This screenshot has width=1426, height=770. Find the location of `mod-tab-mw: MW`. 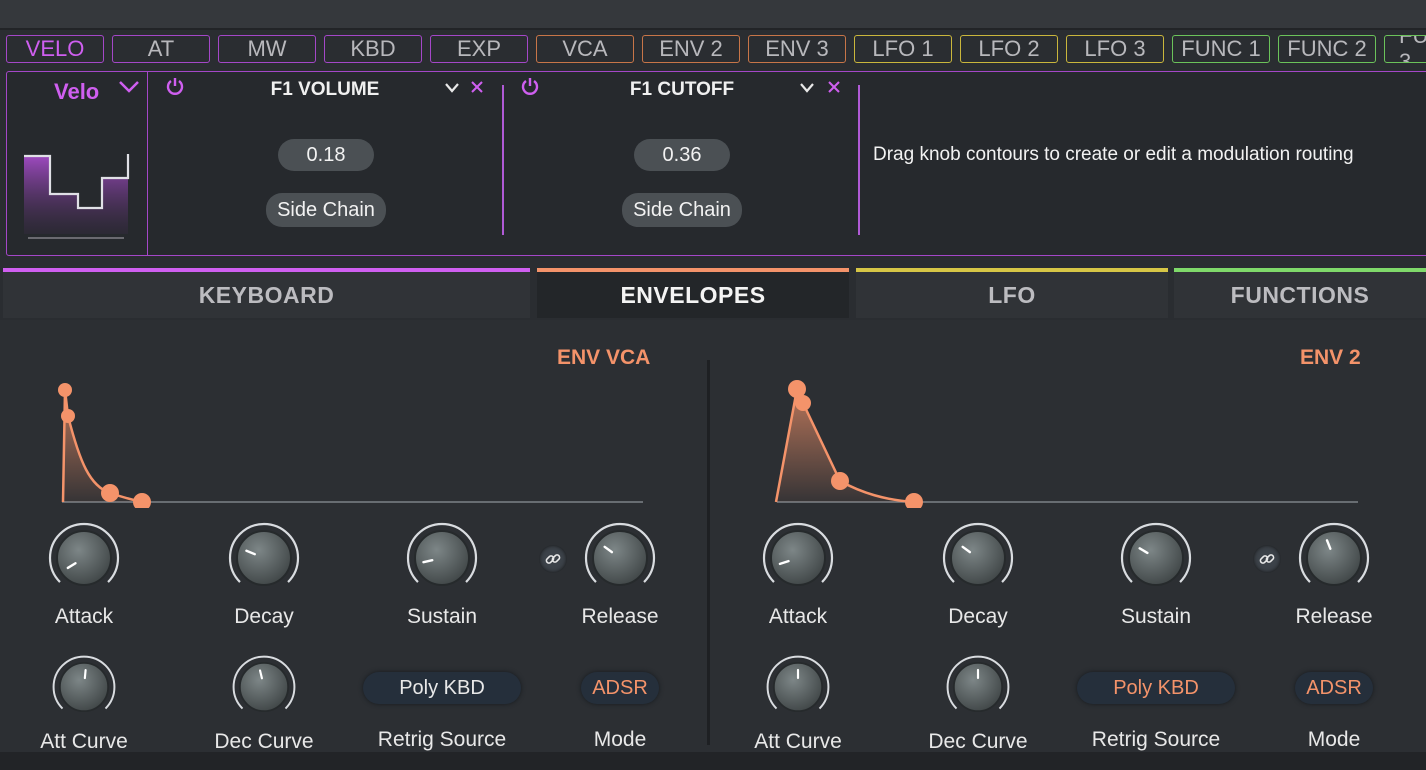

mod-tab-mw: MW is located at coordinates (267, 49).